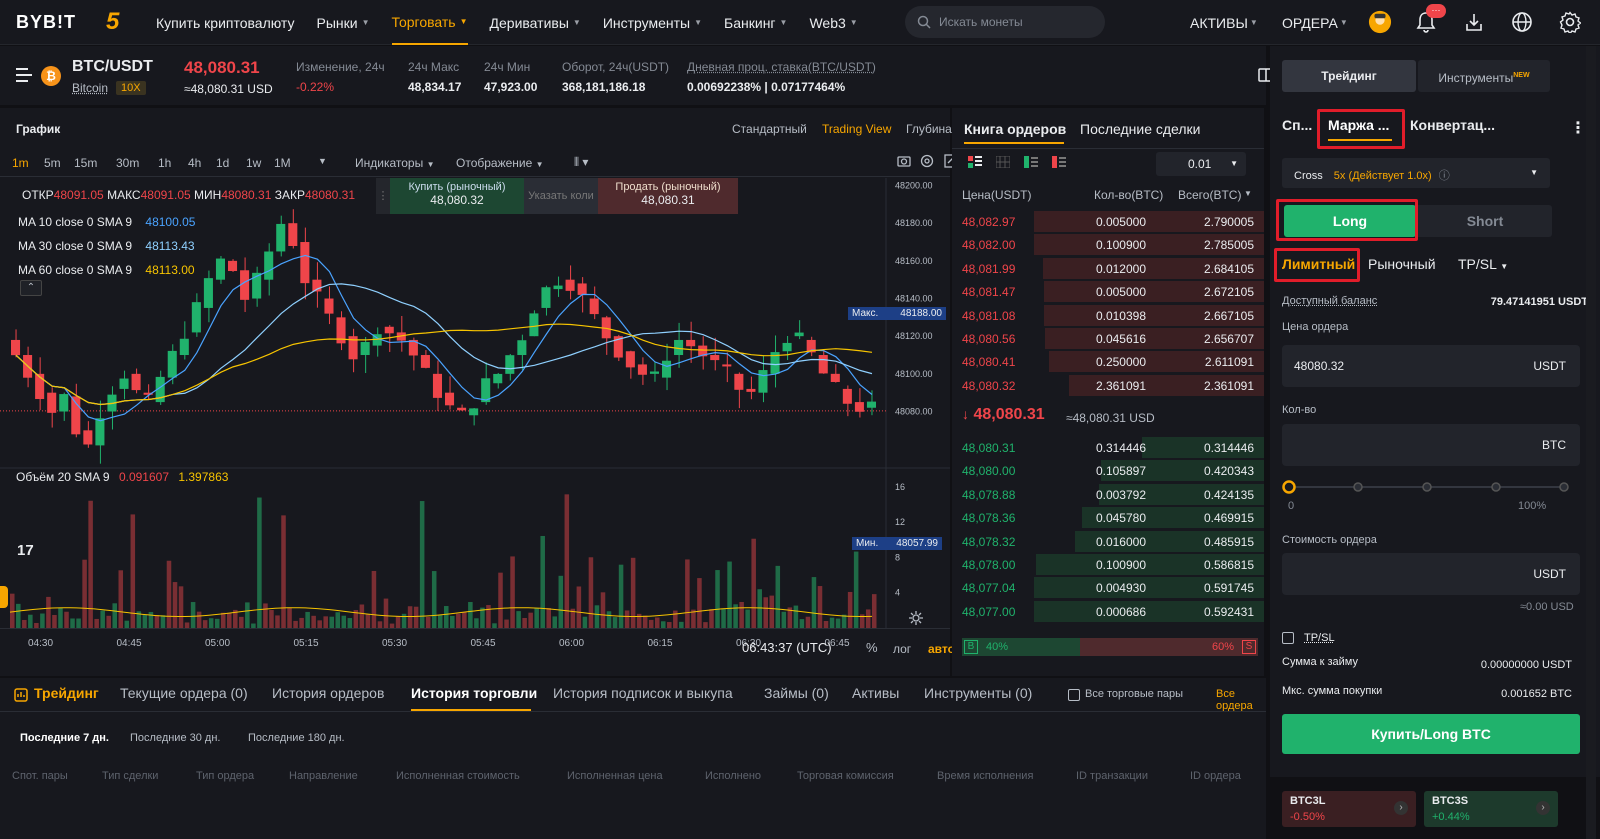 This screenshot has height=839, width=1600. Describe the element at coordinates (975, 162) in the screenshot. I see `both-sides-icon` at that location.